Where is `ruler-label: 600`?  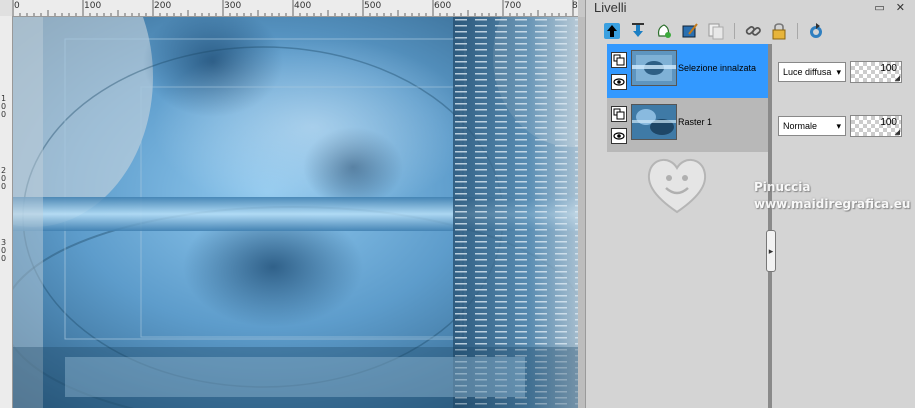 ruler-label: 600 is located at coordinates (443, 6).